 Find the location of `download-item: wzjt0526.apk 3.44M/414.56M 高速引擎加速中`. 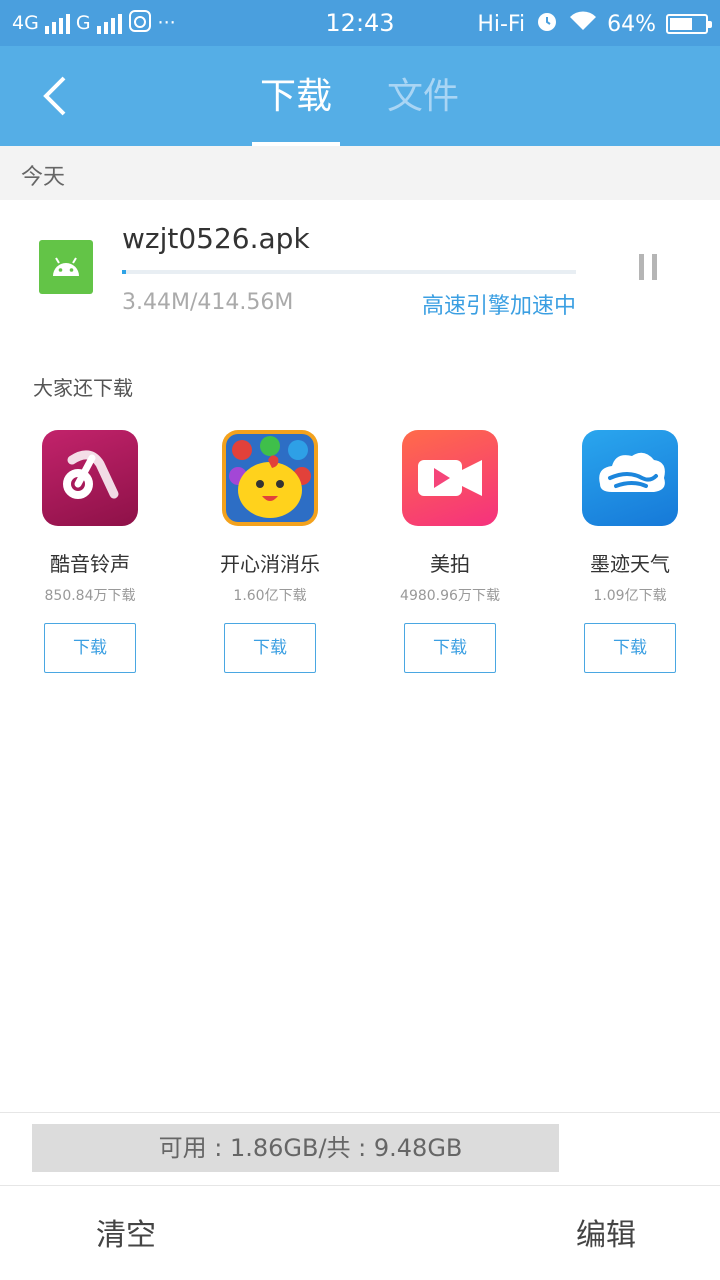

download-item: wzjt0526.apk 3.44M/414.56M 高速引擎加速中 is located at coordinates (360, 270).